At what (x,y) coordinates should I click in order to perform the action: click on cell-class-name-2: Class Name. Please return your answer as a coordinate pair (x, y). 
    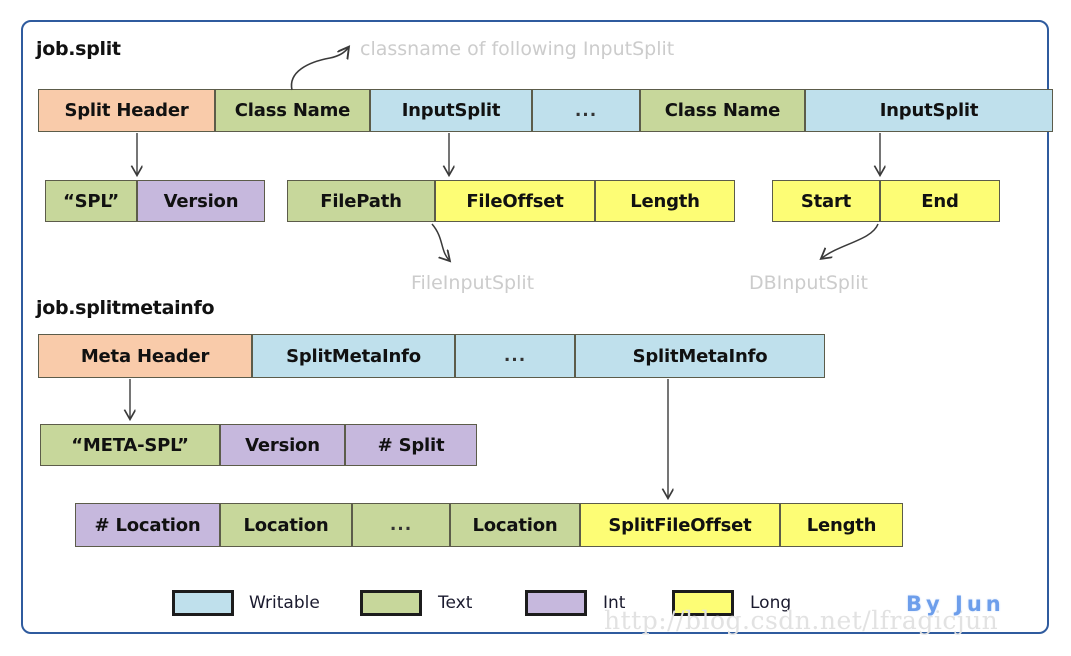
    Looking at the image, I should click on (722, 110).